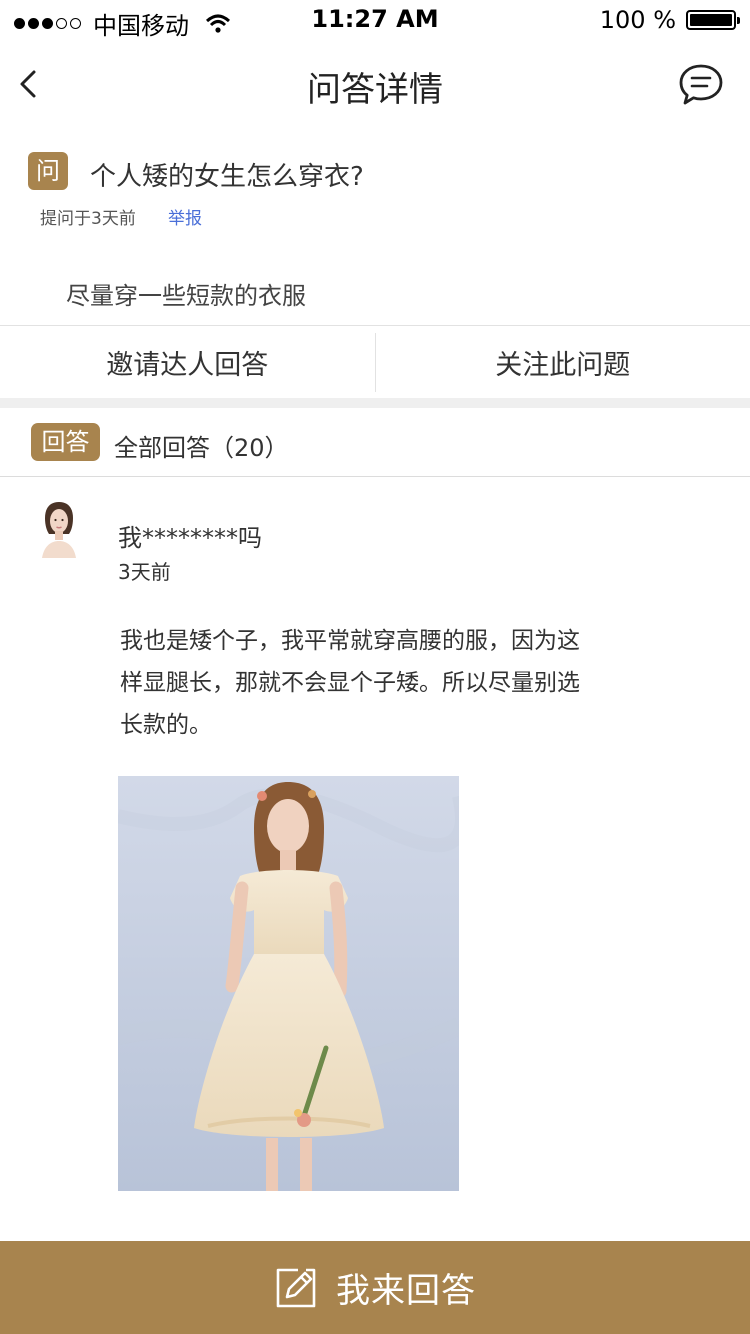 The height and width of the screenshot is (1334, 750). Describe the element at coordinates (713, 20) in the screenshot. I see `battery-icon` at that location.